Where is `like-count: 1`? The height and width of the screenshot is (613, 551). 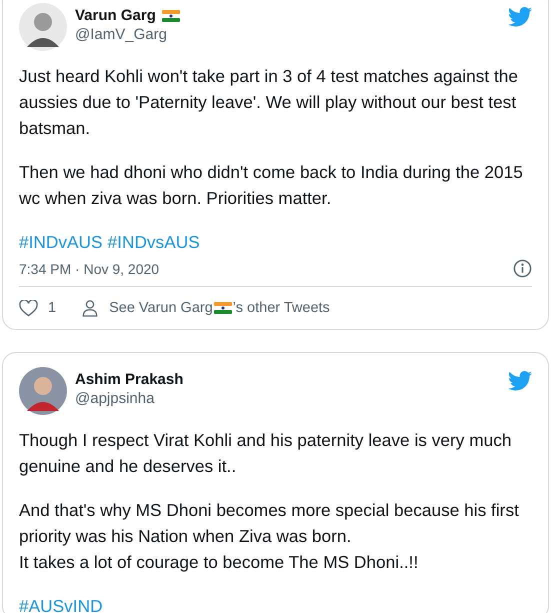 like-count: 1 is located at coordinates (52, 308).